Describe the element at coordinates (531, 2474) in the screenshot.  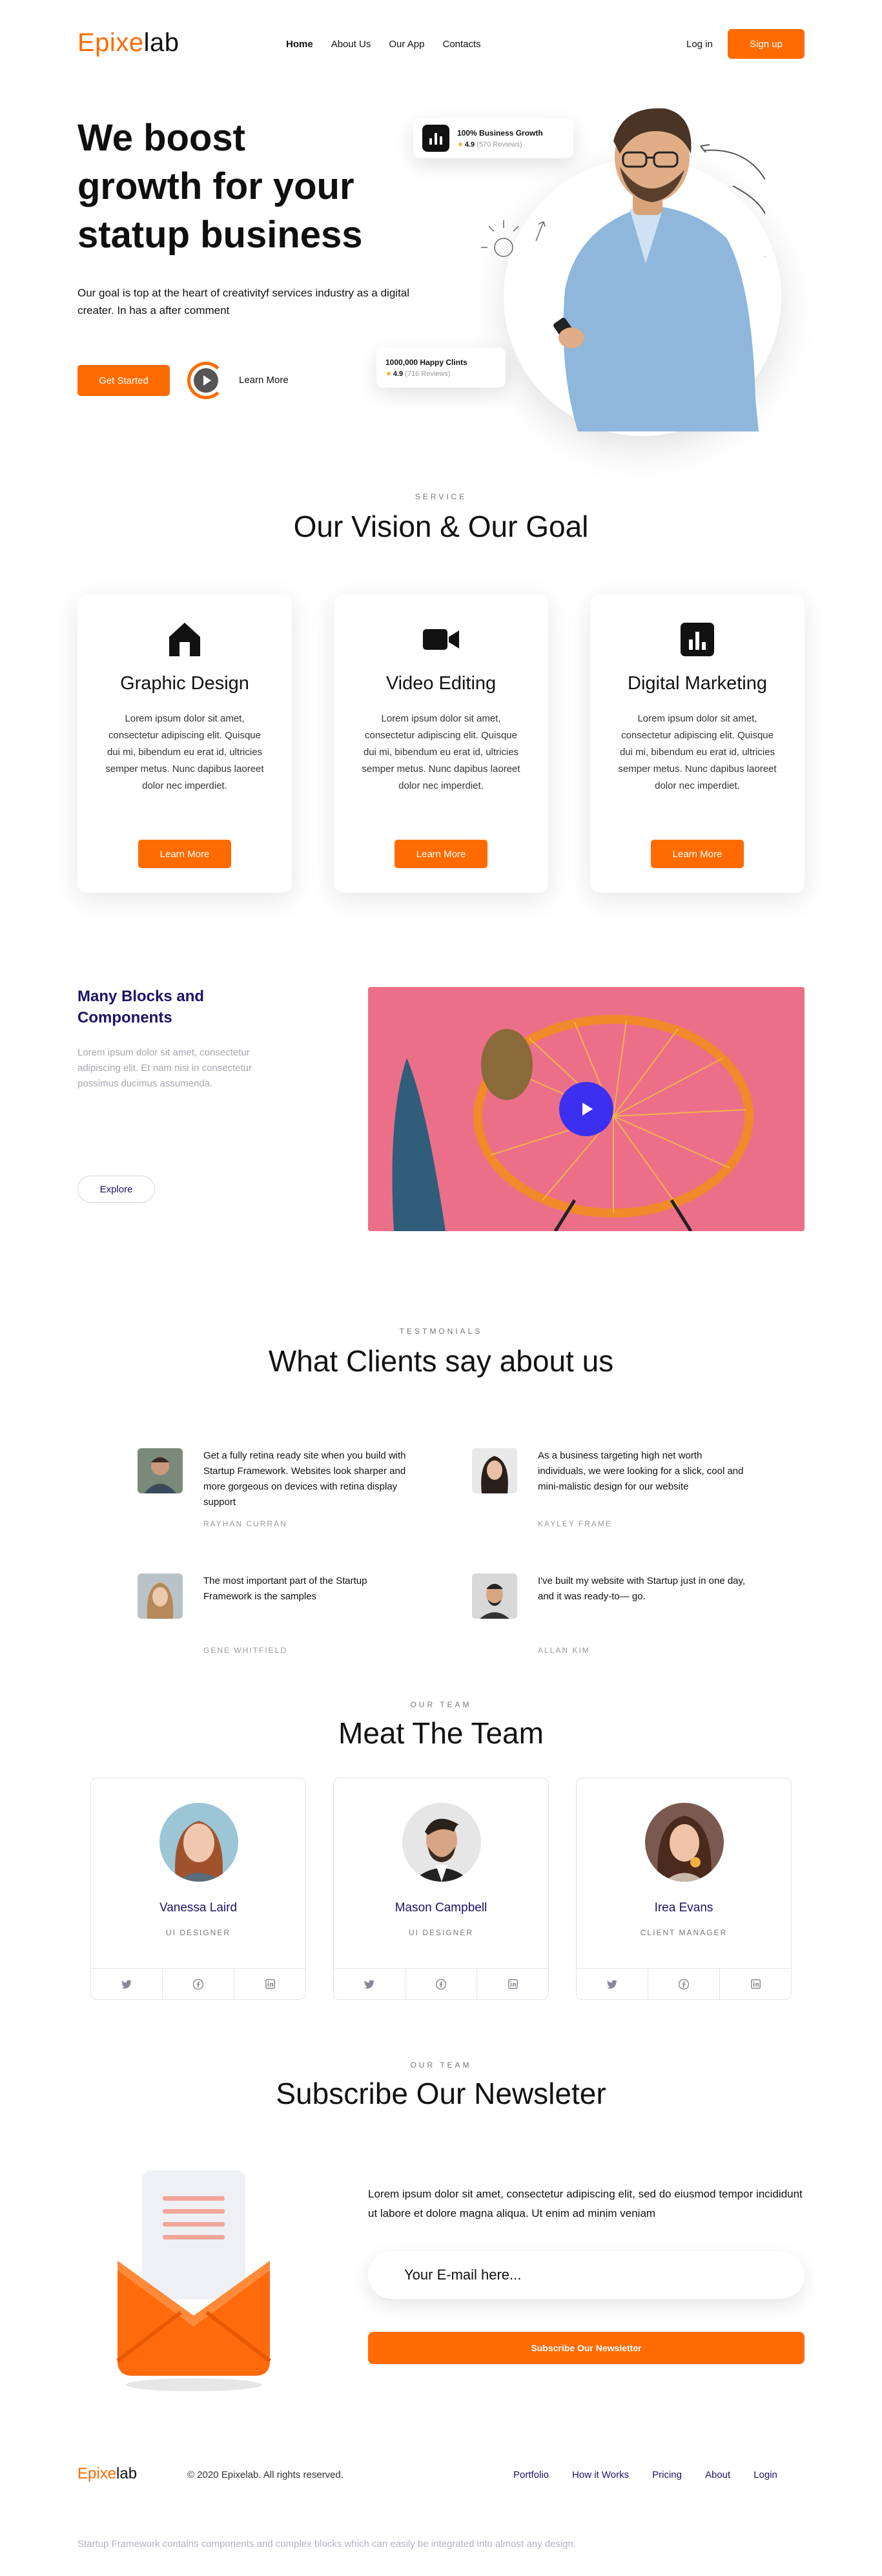
I see `footer-link-portfolio: Portfolio` at that location.